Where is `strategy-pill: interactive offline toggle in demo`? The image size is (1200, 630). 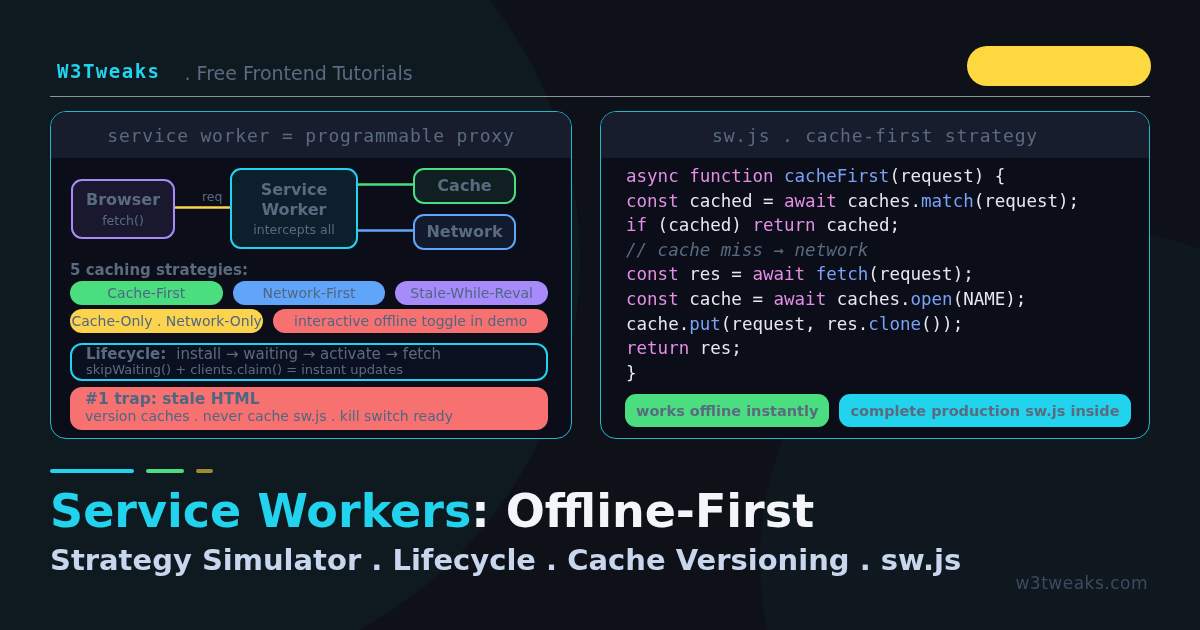 strategy-pill: interactive offline toggle in demo is located at coordinates (410, 321).